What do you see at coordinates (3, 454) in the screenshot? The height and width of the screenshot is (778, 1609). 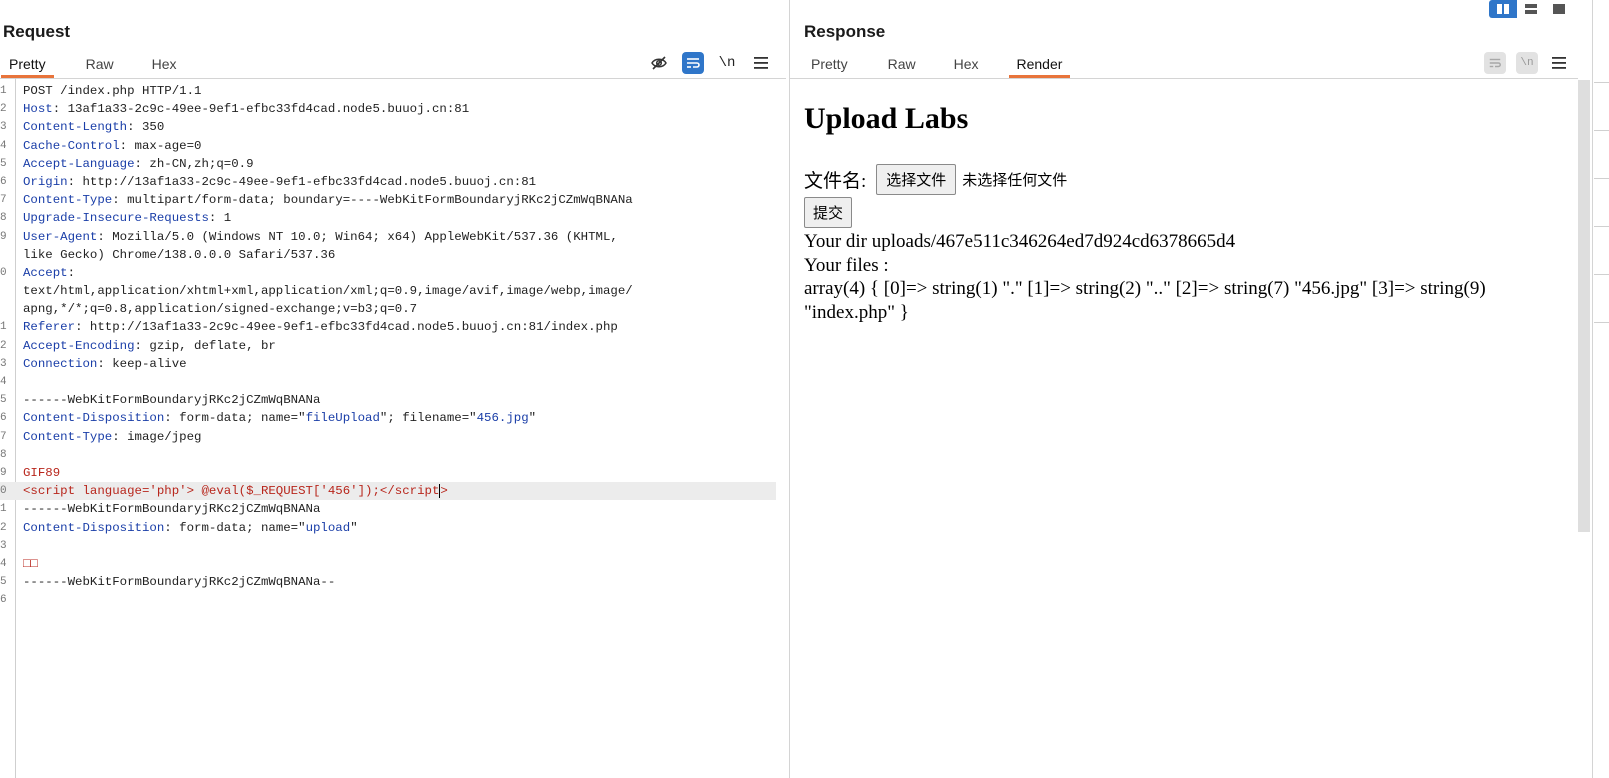 I see `line-number: 8` at bounding box center [3, 454].